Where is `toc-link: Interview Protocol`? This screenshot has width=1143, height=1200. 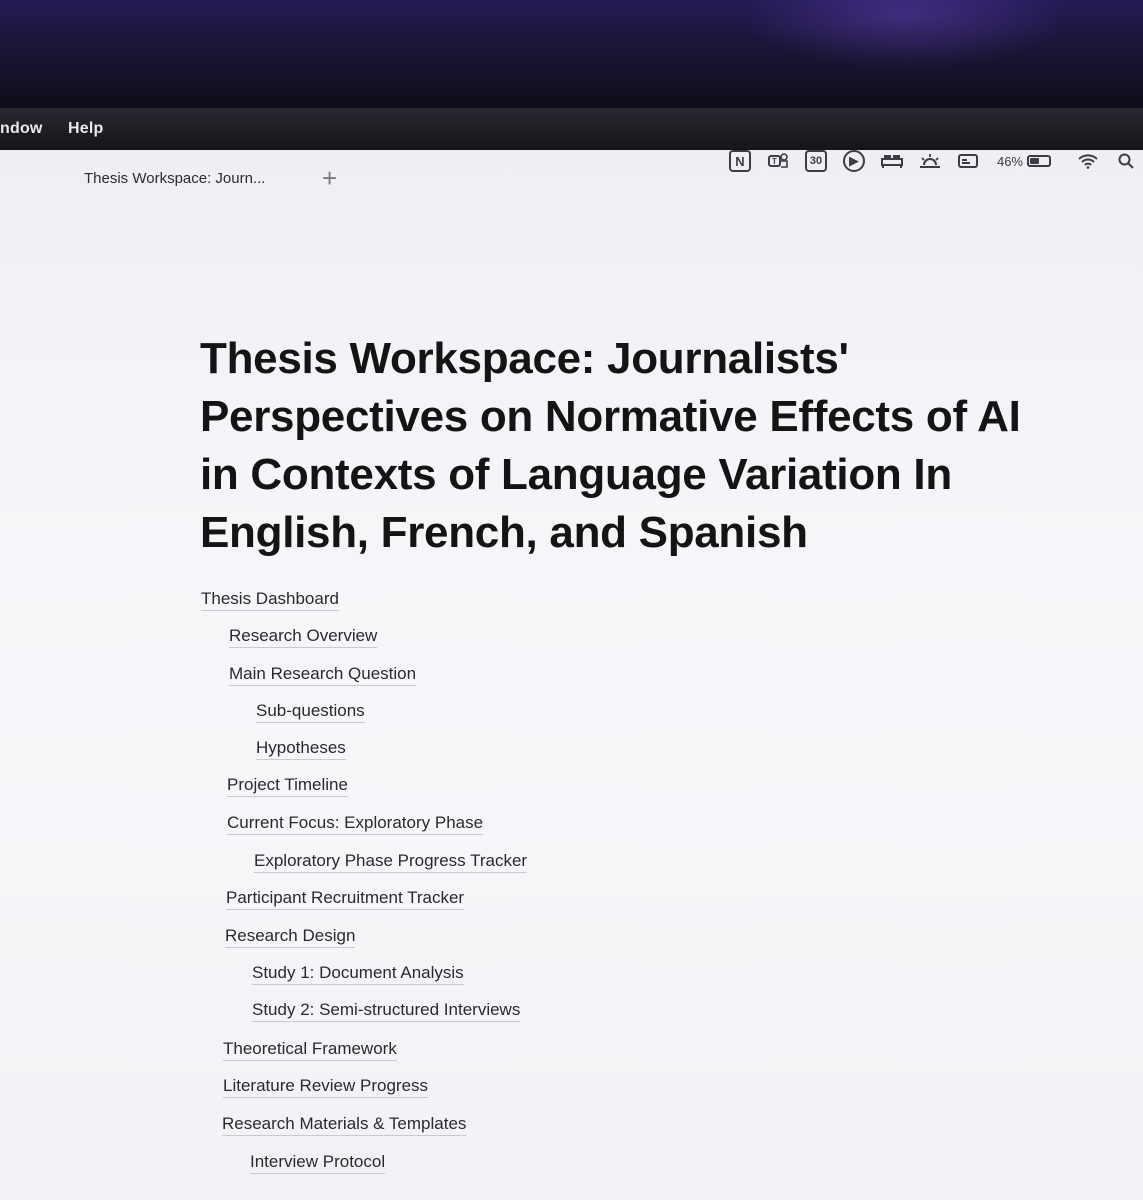 toc-link: Interview Protocol is located at coordinates (318, 1162).